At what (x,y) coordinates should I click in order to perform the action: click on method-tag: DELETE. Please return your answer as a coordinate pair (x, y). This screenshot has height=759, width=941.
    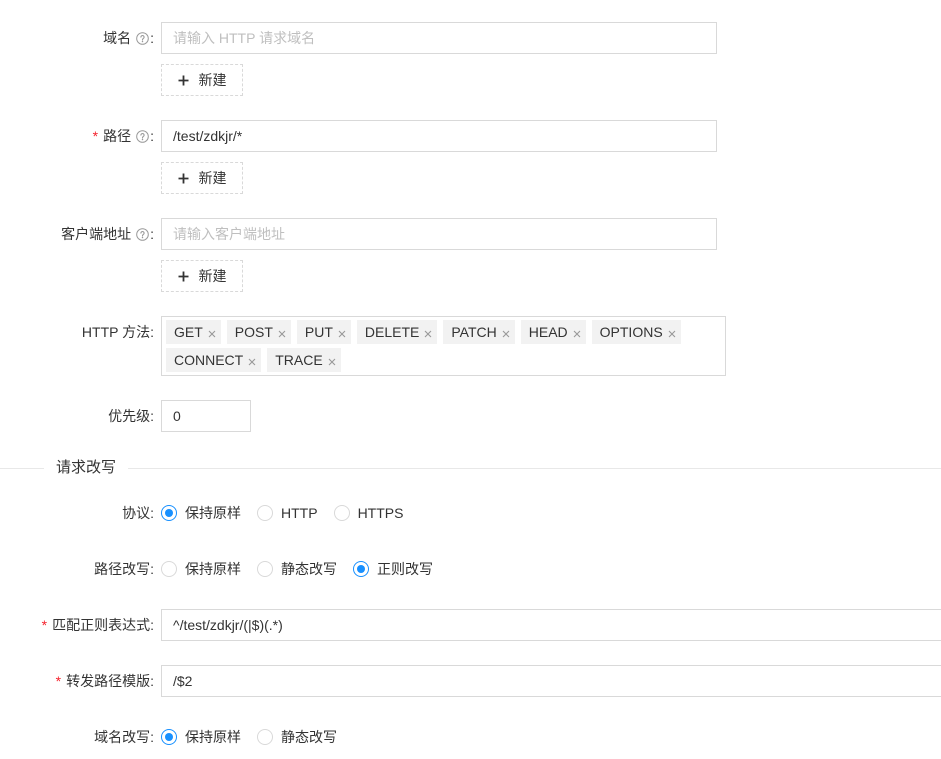
    Looking at the image, I should click on (397, 332).